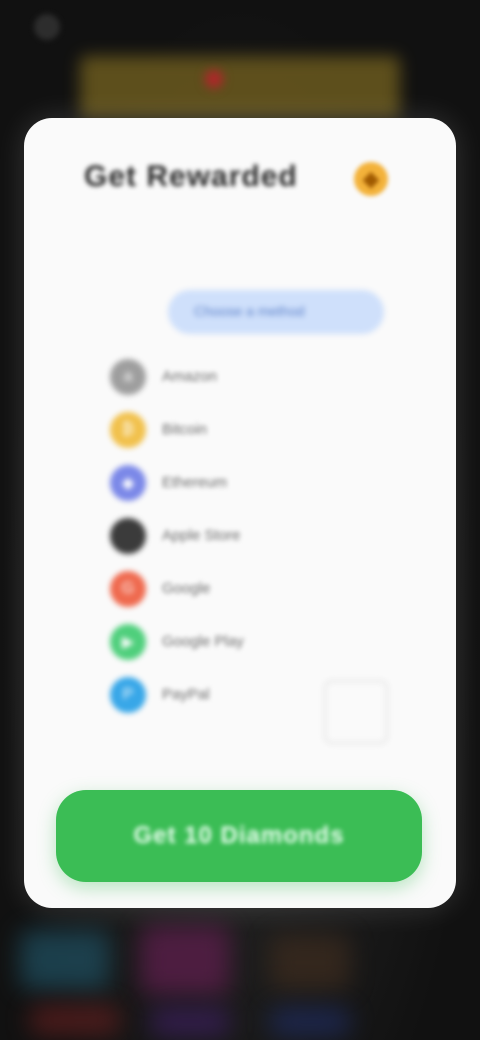 The height and width of the screenshot is (1040, 480). I want to click on method-chooser-label: Choose a method, so click(249, 311).